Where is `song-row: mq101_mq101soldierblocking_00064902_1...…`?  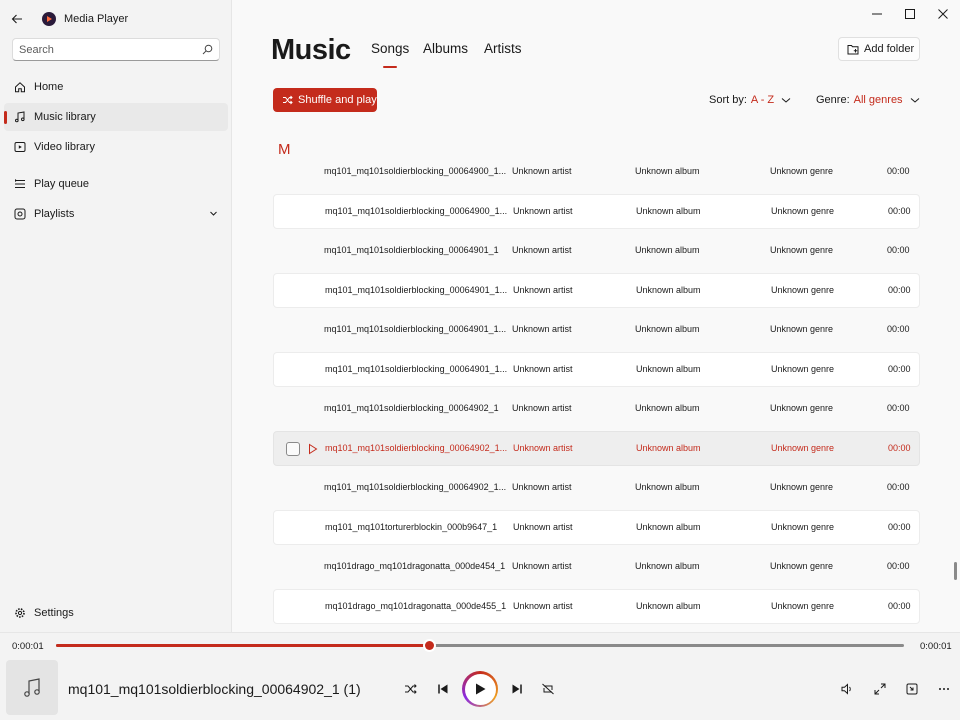
song-row: mq101_mq101soldierblocking_00064902_1...… is located at coordinates (596, 488).